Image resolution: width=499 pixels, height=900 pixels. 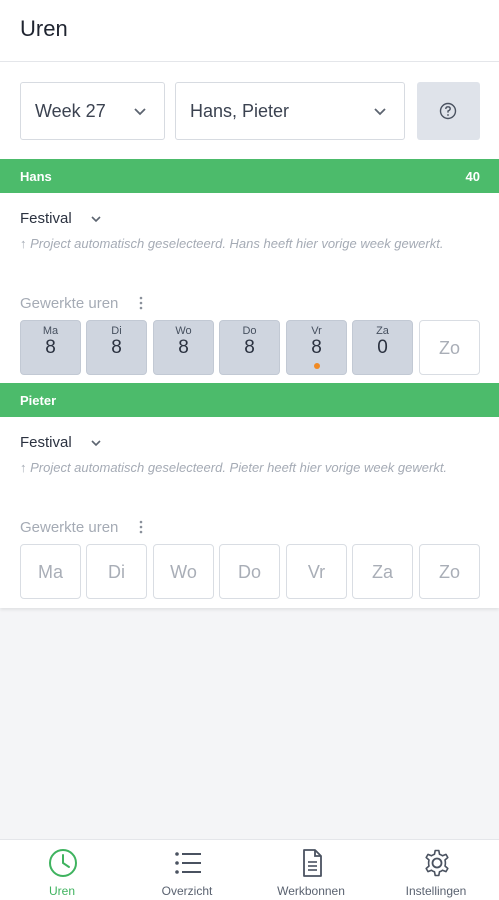 I want to click on person-total-hours: 40, so click(x=472, y=176).